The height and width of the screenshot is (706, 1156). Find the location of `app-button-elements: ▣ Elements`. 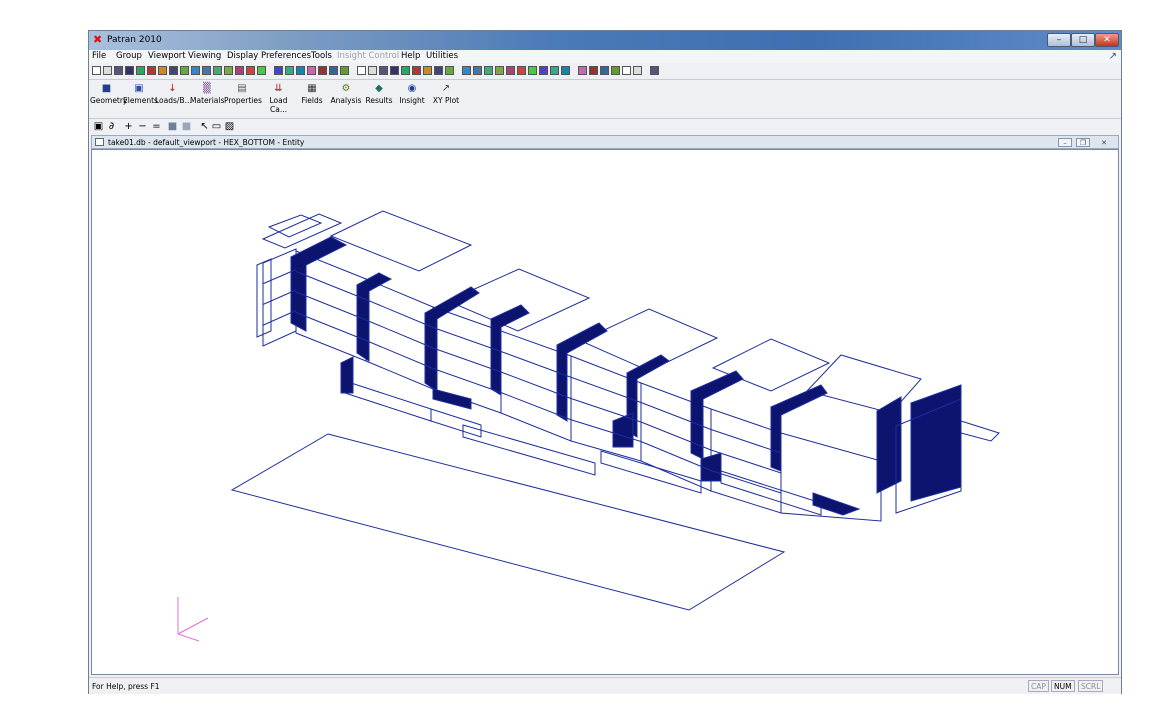

app-button-elements: ▣ Elements is located at coordinates (140, 99).